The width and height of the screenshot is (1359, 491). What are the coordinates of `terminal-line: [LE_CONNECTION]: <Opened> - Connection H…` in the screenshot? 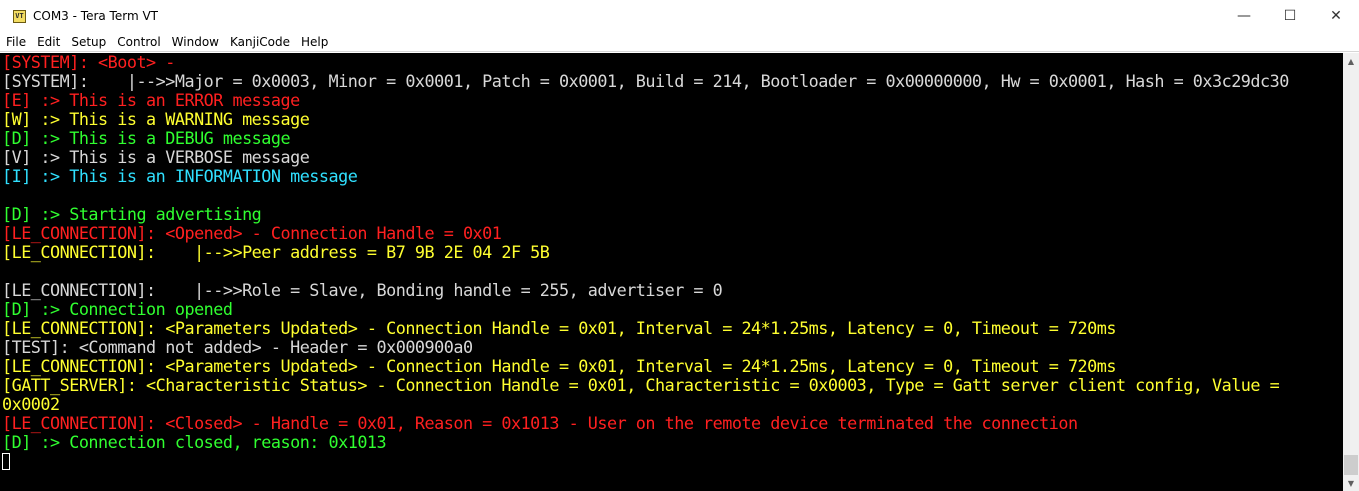 It's located at (252, 233).